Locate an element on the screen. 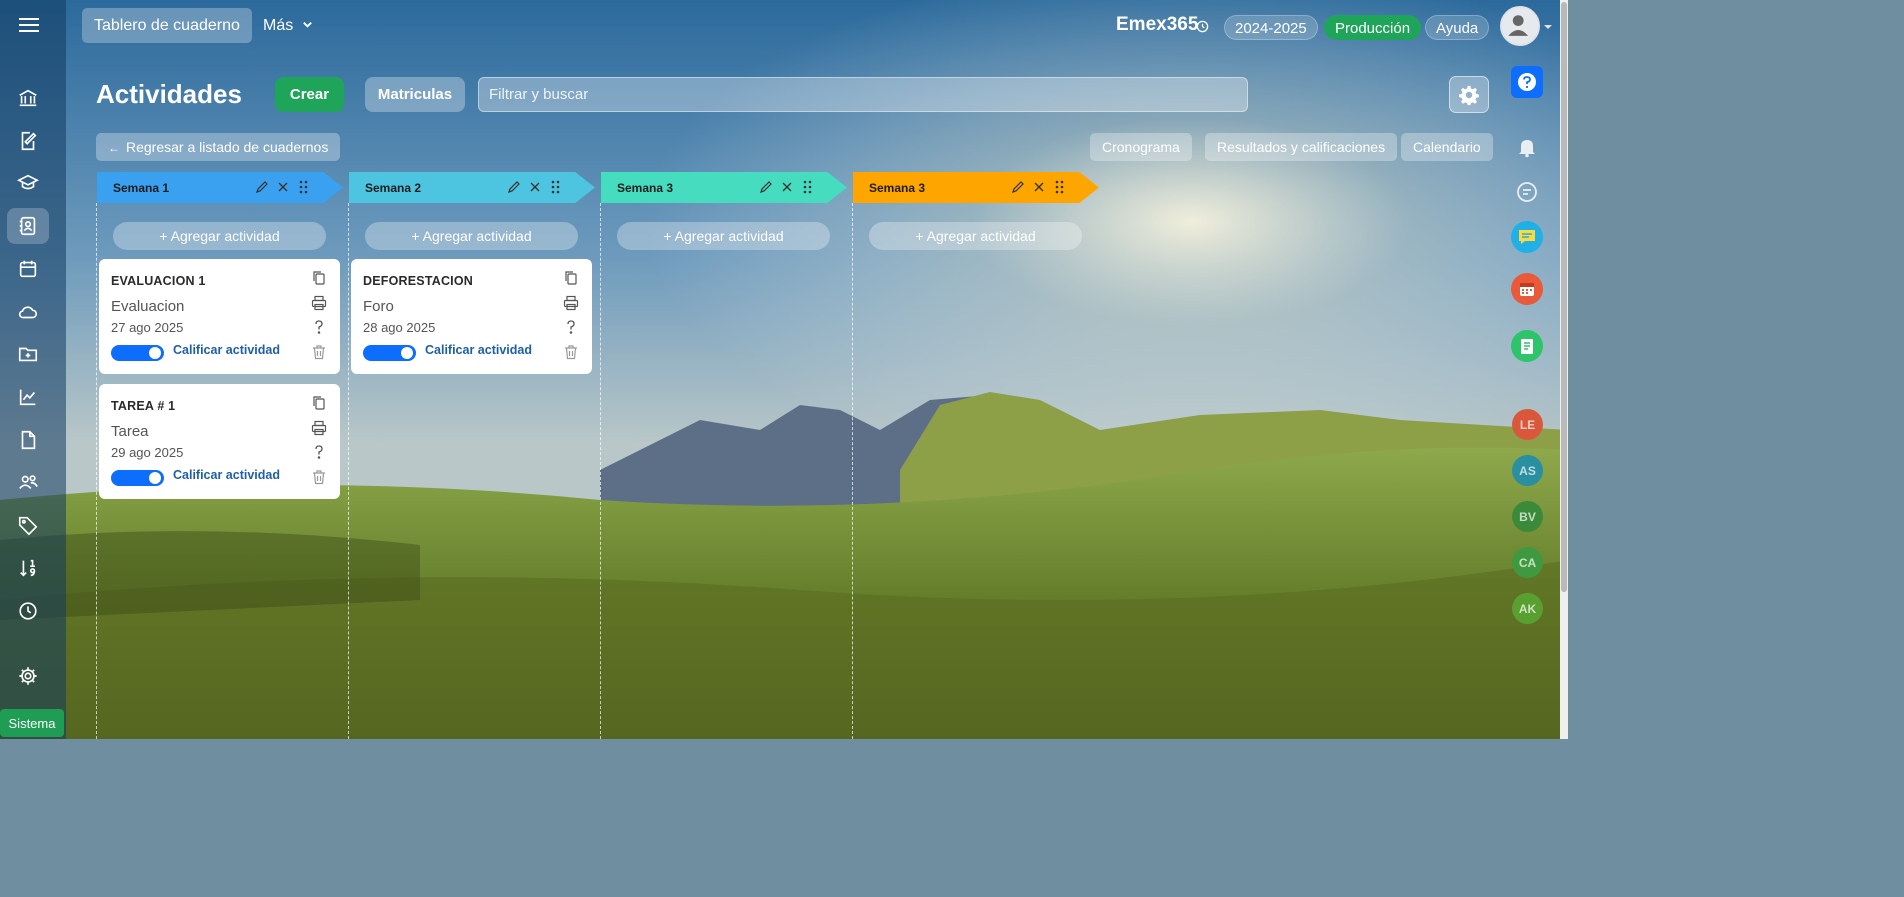  sidebar-item-sort is located at coordinates (28, 568).